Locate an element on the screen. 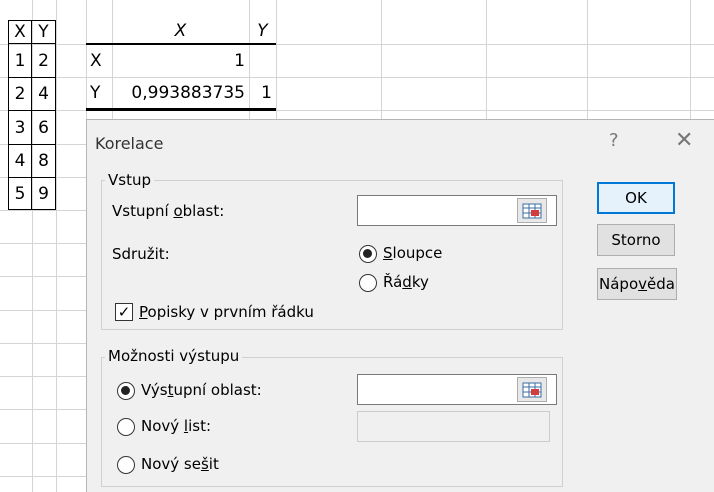 This screenshot has width=714, height=492. rows-radio is located at coordinates (368, 283).